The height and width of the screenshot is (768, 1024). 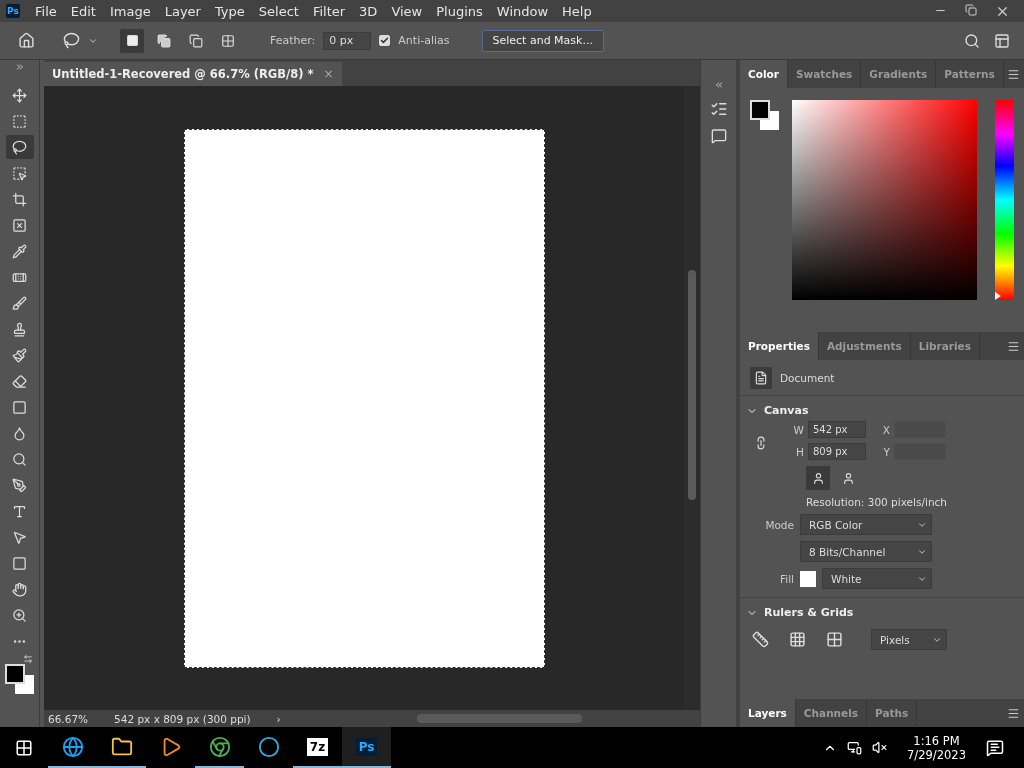 I want to click on fill-swatch, so click(x=808, y=578).